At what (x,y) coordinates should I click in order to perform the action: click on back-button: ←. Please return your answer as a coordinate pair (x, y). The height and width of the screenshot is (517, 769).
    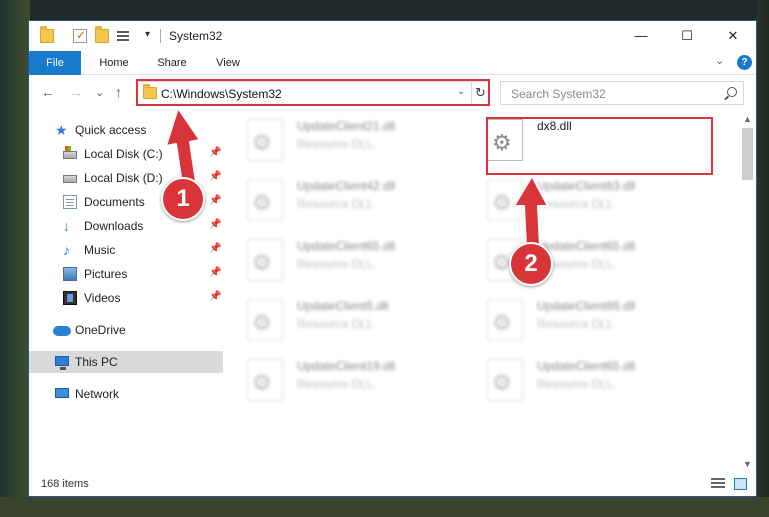
    Looking at the image, I should click on (48, 92).